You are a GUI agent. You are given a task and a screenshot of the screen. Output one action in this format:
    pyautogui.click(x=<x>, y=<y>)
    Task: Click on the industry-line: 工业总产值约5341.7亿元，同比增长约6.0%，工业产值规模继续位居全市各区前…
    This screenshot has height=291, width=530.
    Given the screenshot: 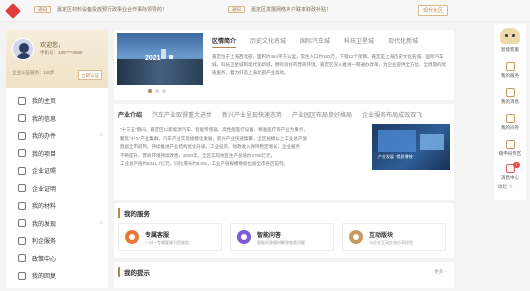 What is the action you would take?
    pyautogui.click(x=204, y=163)
    